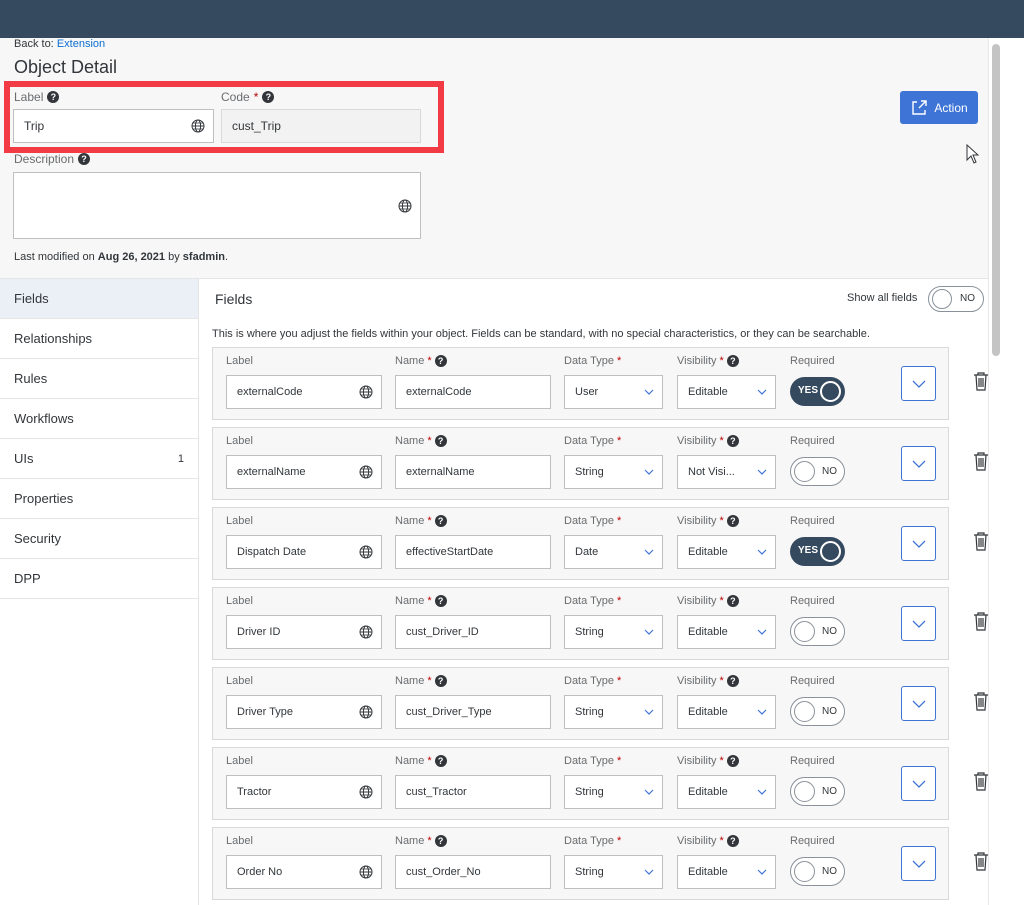 The height and width of the screenshot is (905, 1024). Describe the element at coordinates (99, 299) in the screenshot. I see `sidebar-item-fields: Fields` at that location.